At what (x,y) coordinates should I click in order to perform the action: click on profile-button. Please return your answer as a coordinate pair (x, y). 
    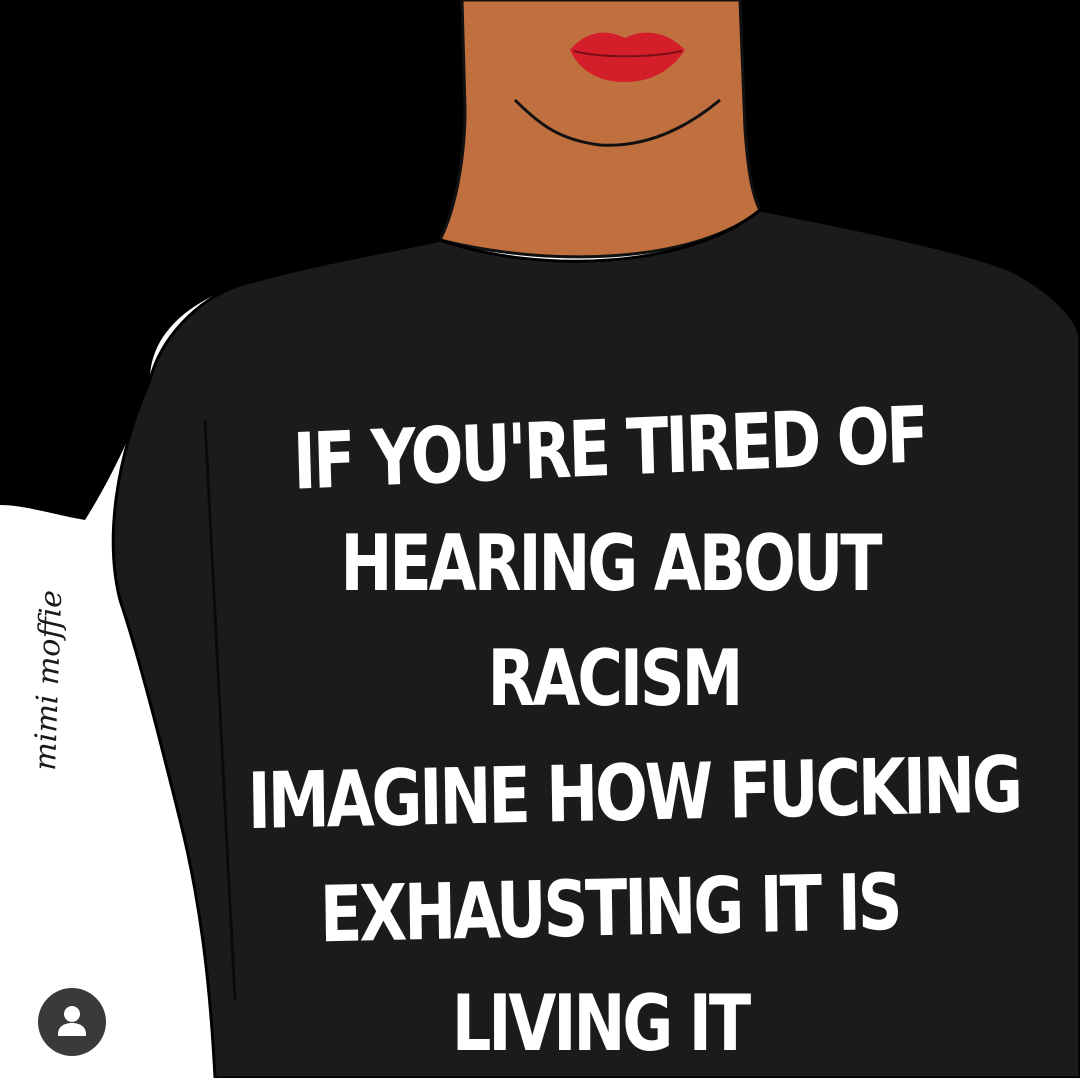
    Looking at the image, I should click on (72, 1022).